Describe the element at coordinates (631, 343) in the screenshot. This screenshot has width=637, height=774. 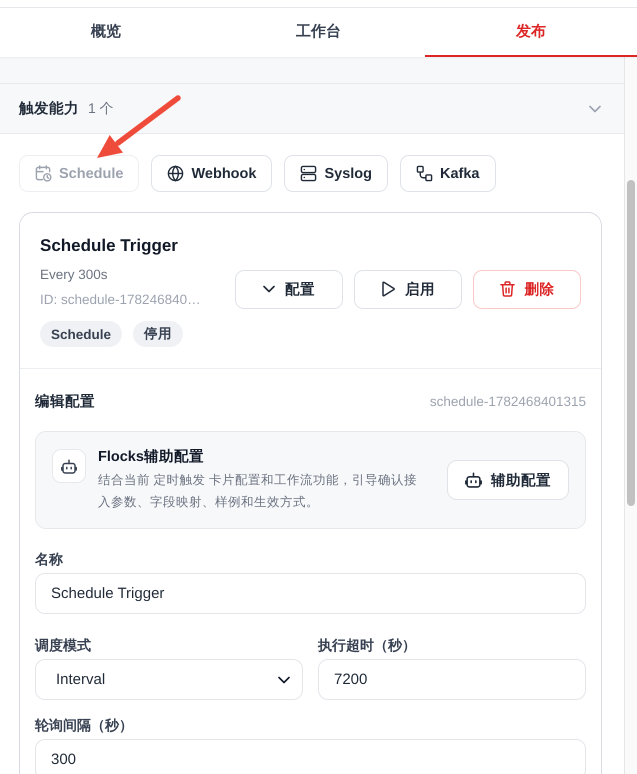
I see `scrollbar-thumb` at that location.